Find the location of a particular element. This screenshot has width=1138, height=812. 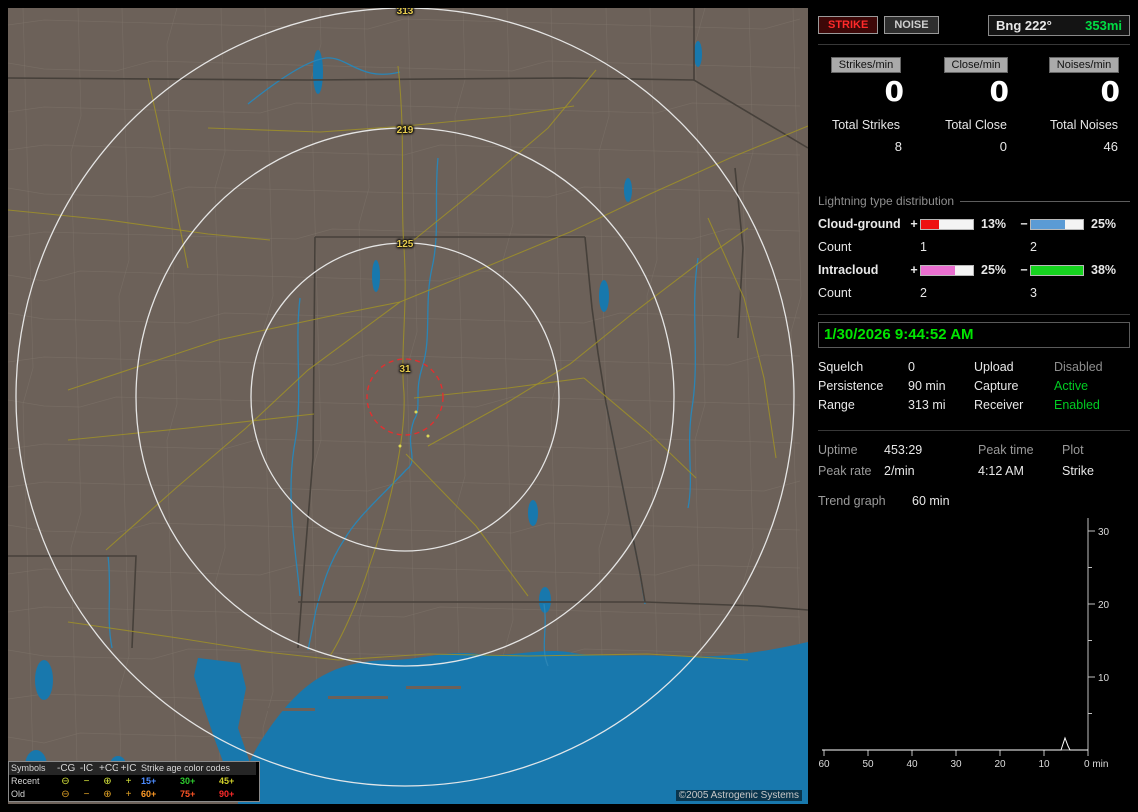

trend-label: Trend graph is located at coordinates (852, 501).